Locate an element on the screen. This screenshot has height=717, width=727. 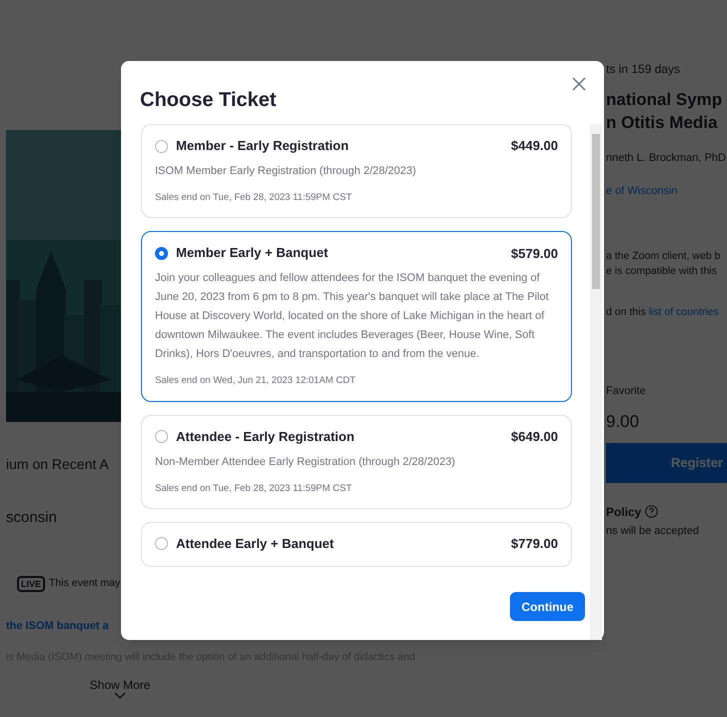
event-title: ium on Recent A is located at coordinates (58, 464).